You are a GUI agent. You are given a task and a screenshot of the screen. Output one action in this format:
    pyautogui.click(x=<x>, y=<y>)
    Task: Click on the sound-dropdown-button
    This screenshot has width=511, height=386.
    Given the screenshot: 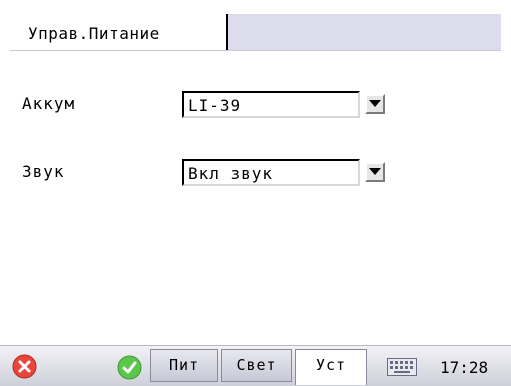 What is the action you would take?
    pyautogui.click(x=375, y=172)
    